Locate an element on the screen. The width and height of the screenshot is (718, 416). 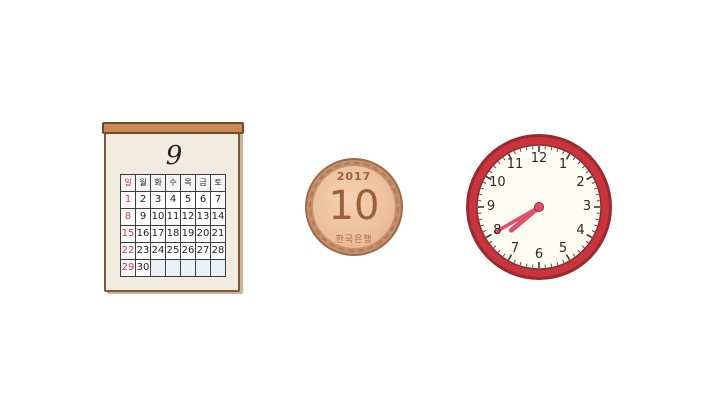
calendar-weekday: 목 is located at coordinates (188, 183).